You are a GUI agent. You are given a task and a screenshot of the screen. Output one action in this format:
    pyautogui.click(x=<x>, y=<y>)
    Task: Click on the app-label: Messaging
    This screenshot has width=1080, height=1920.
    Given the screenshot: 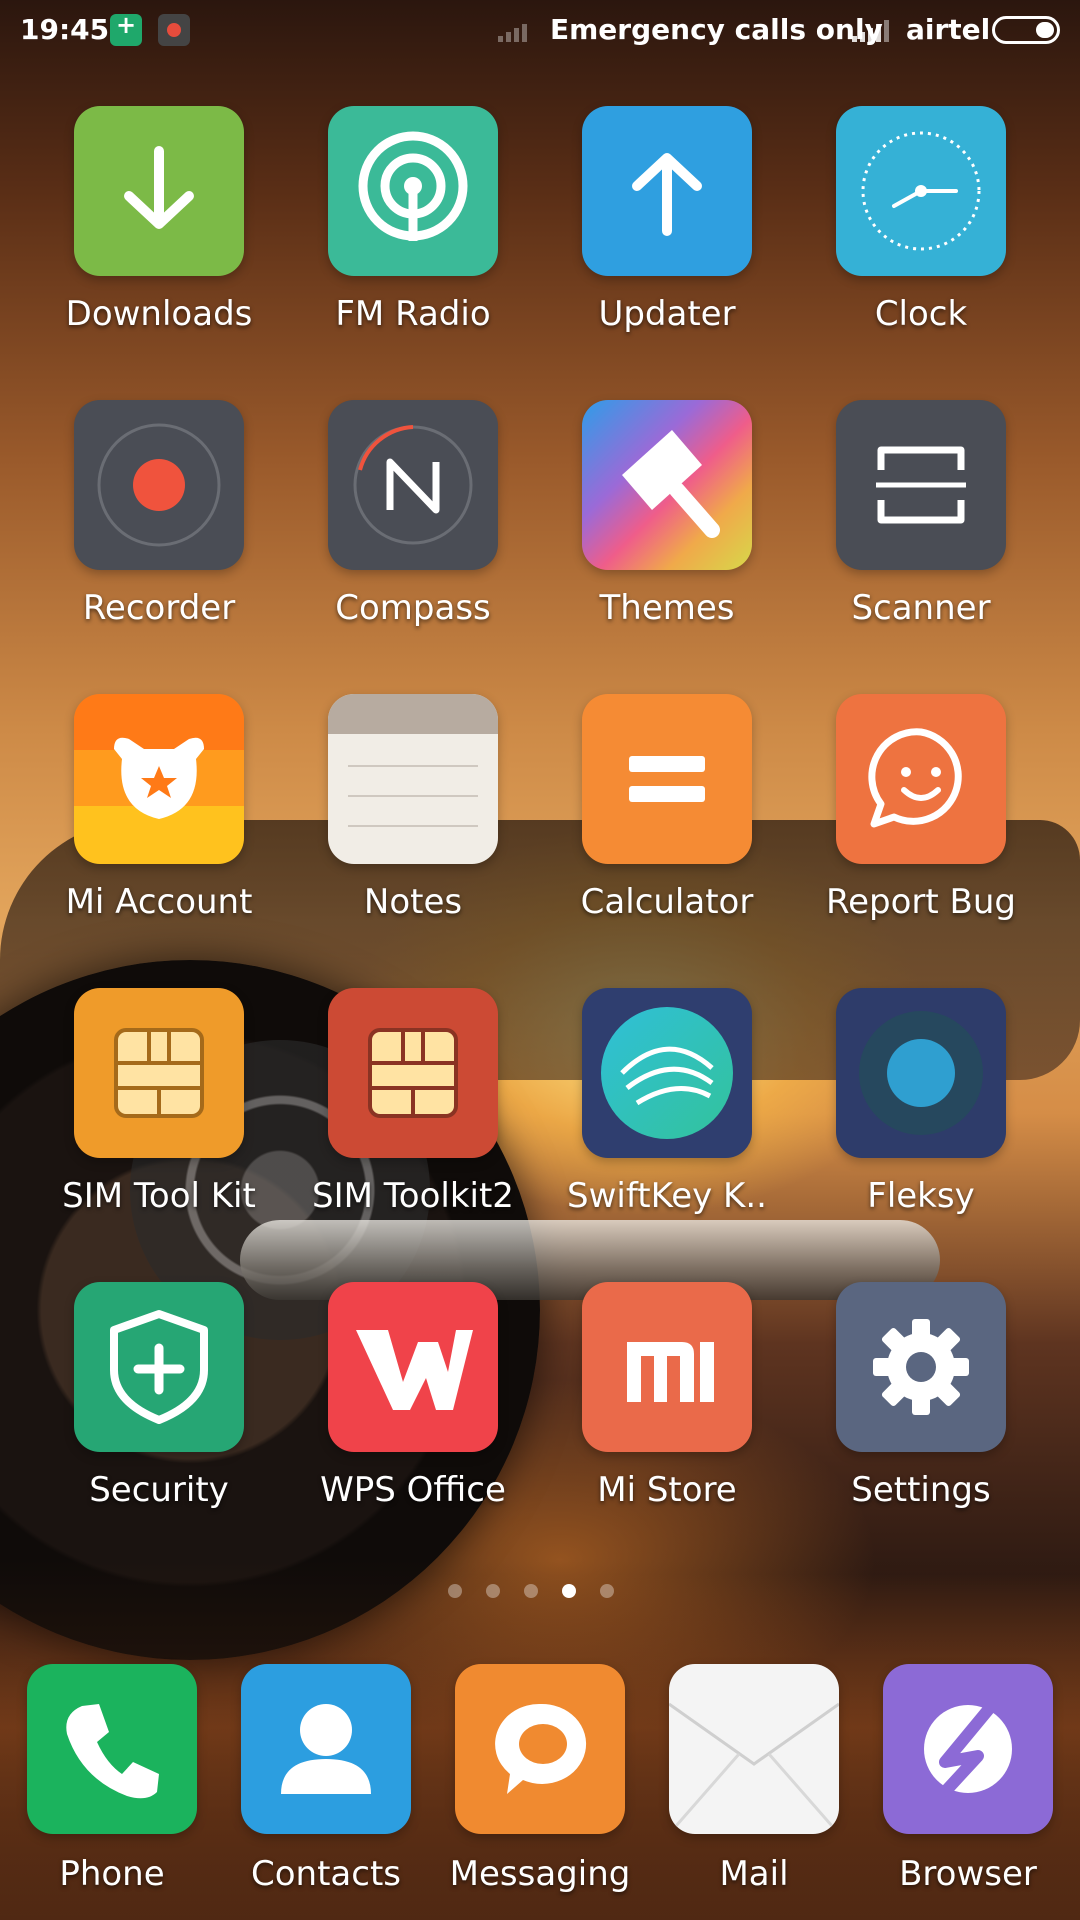 What is the action you would take?
    pyautogui.click(x=540, y=1874)
    